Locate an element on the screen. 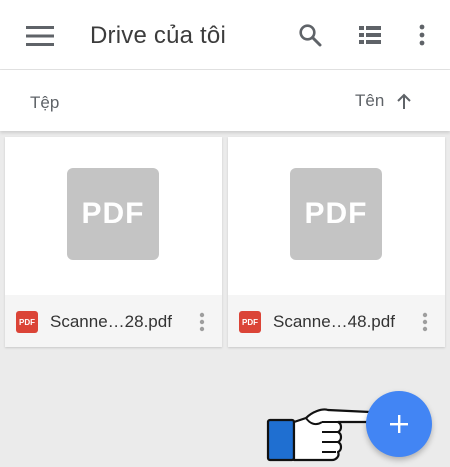 The image size is (450, 467). menu-icon is located at coordinates (40, 36).